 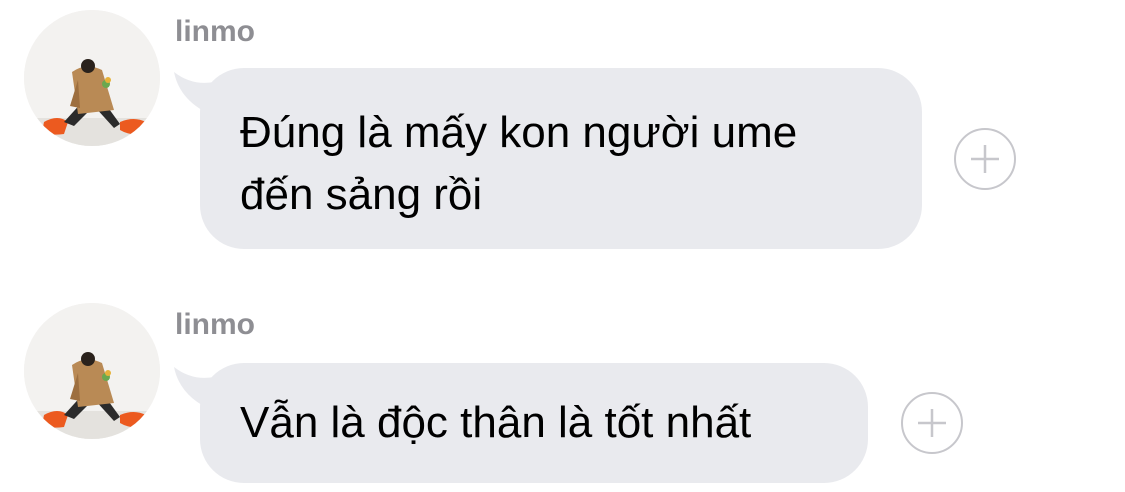 What do you see at coordinates (519, 163) in the screenshot?
I see `message-text: Đúng là mấy kon người ume đến sảng rồi` at bounding box center [519, 163].